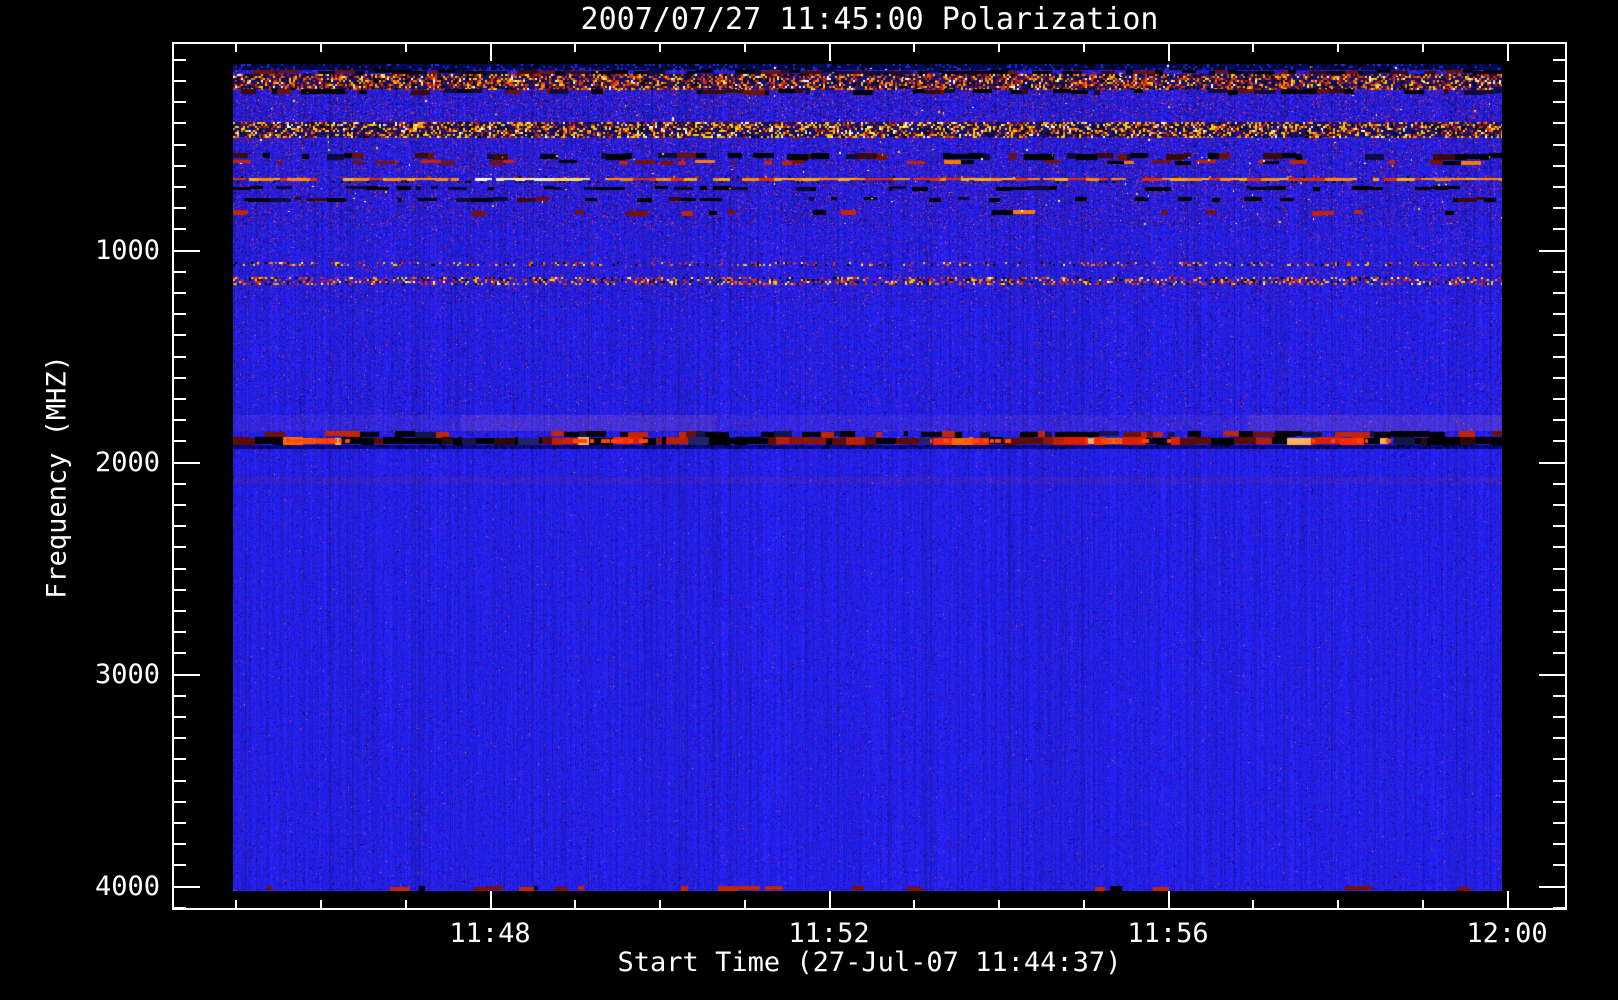  Describe the element at coordinates (57, 477) in the screenshot. I see `y-axis-label: Frequency (MHZ)` at that location.